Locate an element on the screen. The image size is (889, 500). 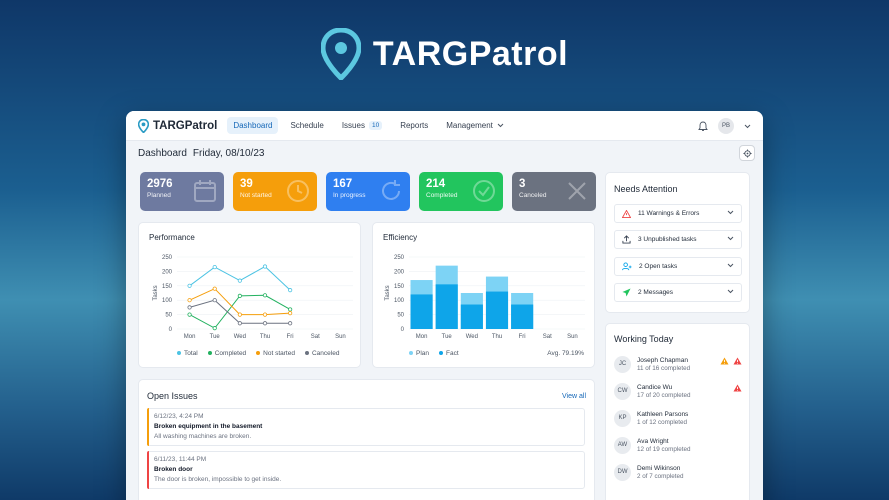
x-icon is located at coordinates (577, 191).